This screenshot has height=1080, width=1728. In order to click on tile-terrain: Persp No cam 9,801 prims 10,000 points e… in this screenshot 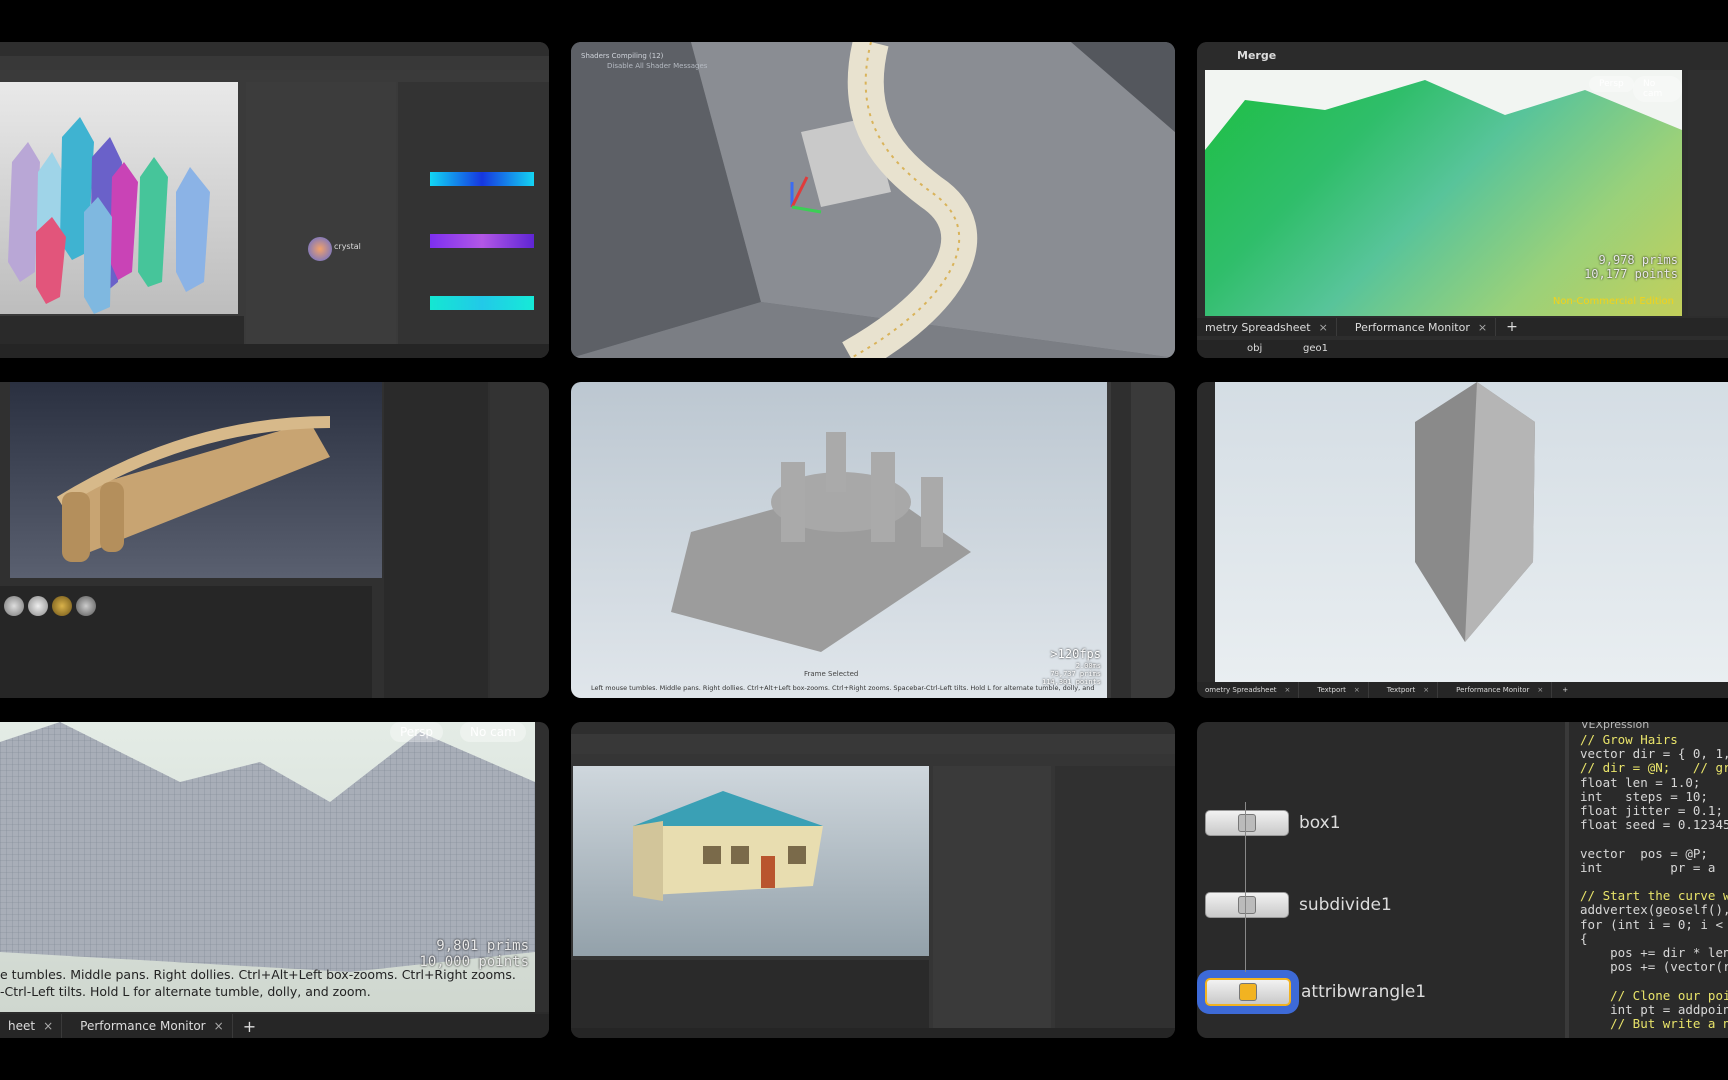, I will do `click(274, 880)`.